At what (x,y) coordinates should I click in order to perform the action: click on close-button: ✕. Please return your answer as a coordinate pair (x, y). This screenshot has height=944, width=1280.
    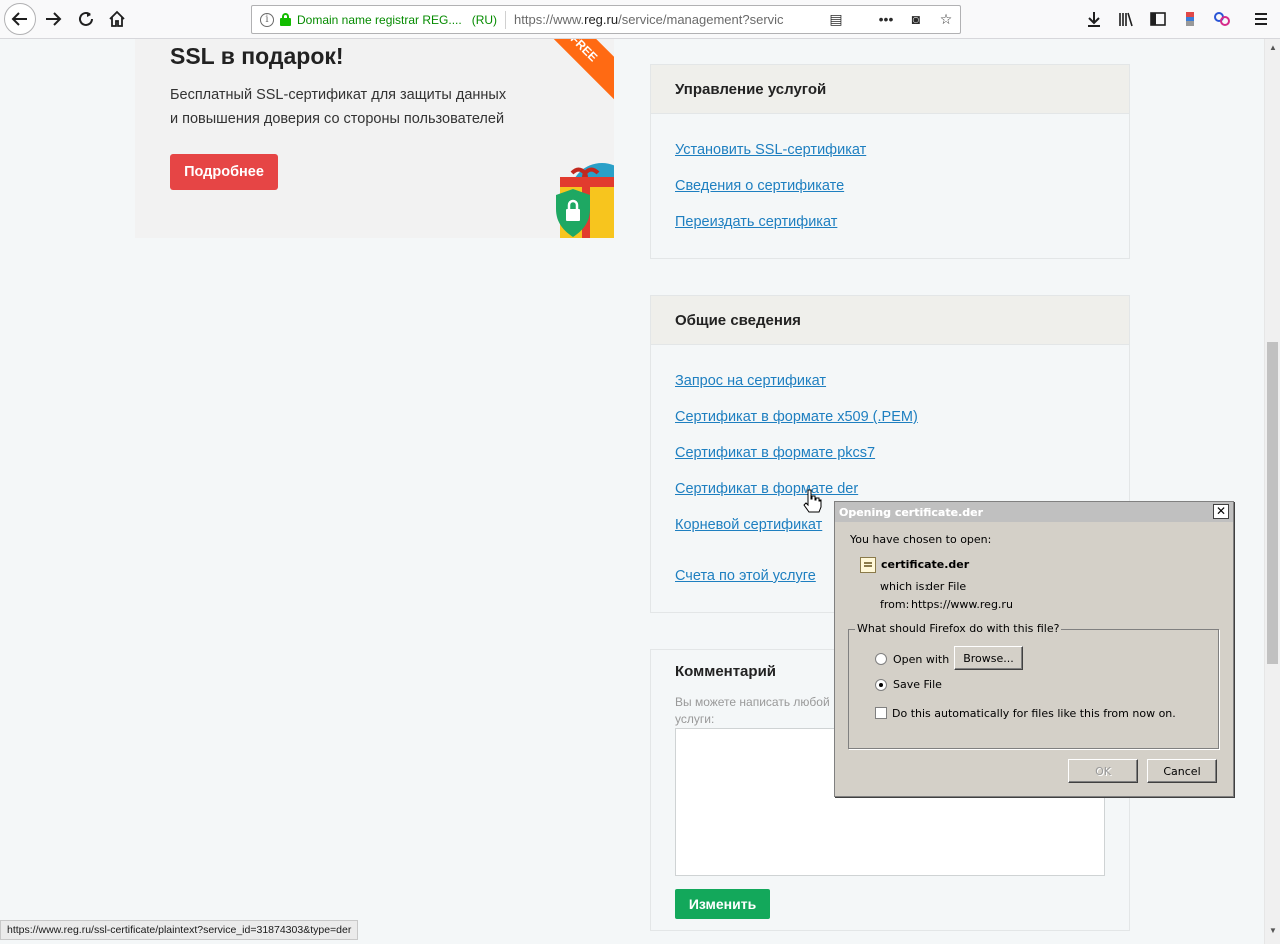
    Looking at the image, I should click on (1221, 511).